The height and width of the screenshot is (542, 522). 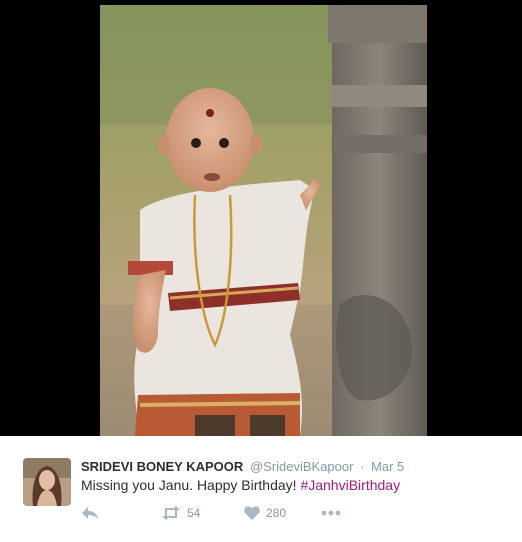 I want to click on reply-icon, so click(x=90, y=513).